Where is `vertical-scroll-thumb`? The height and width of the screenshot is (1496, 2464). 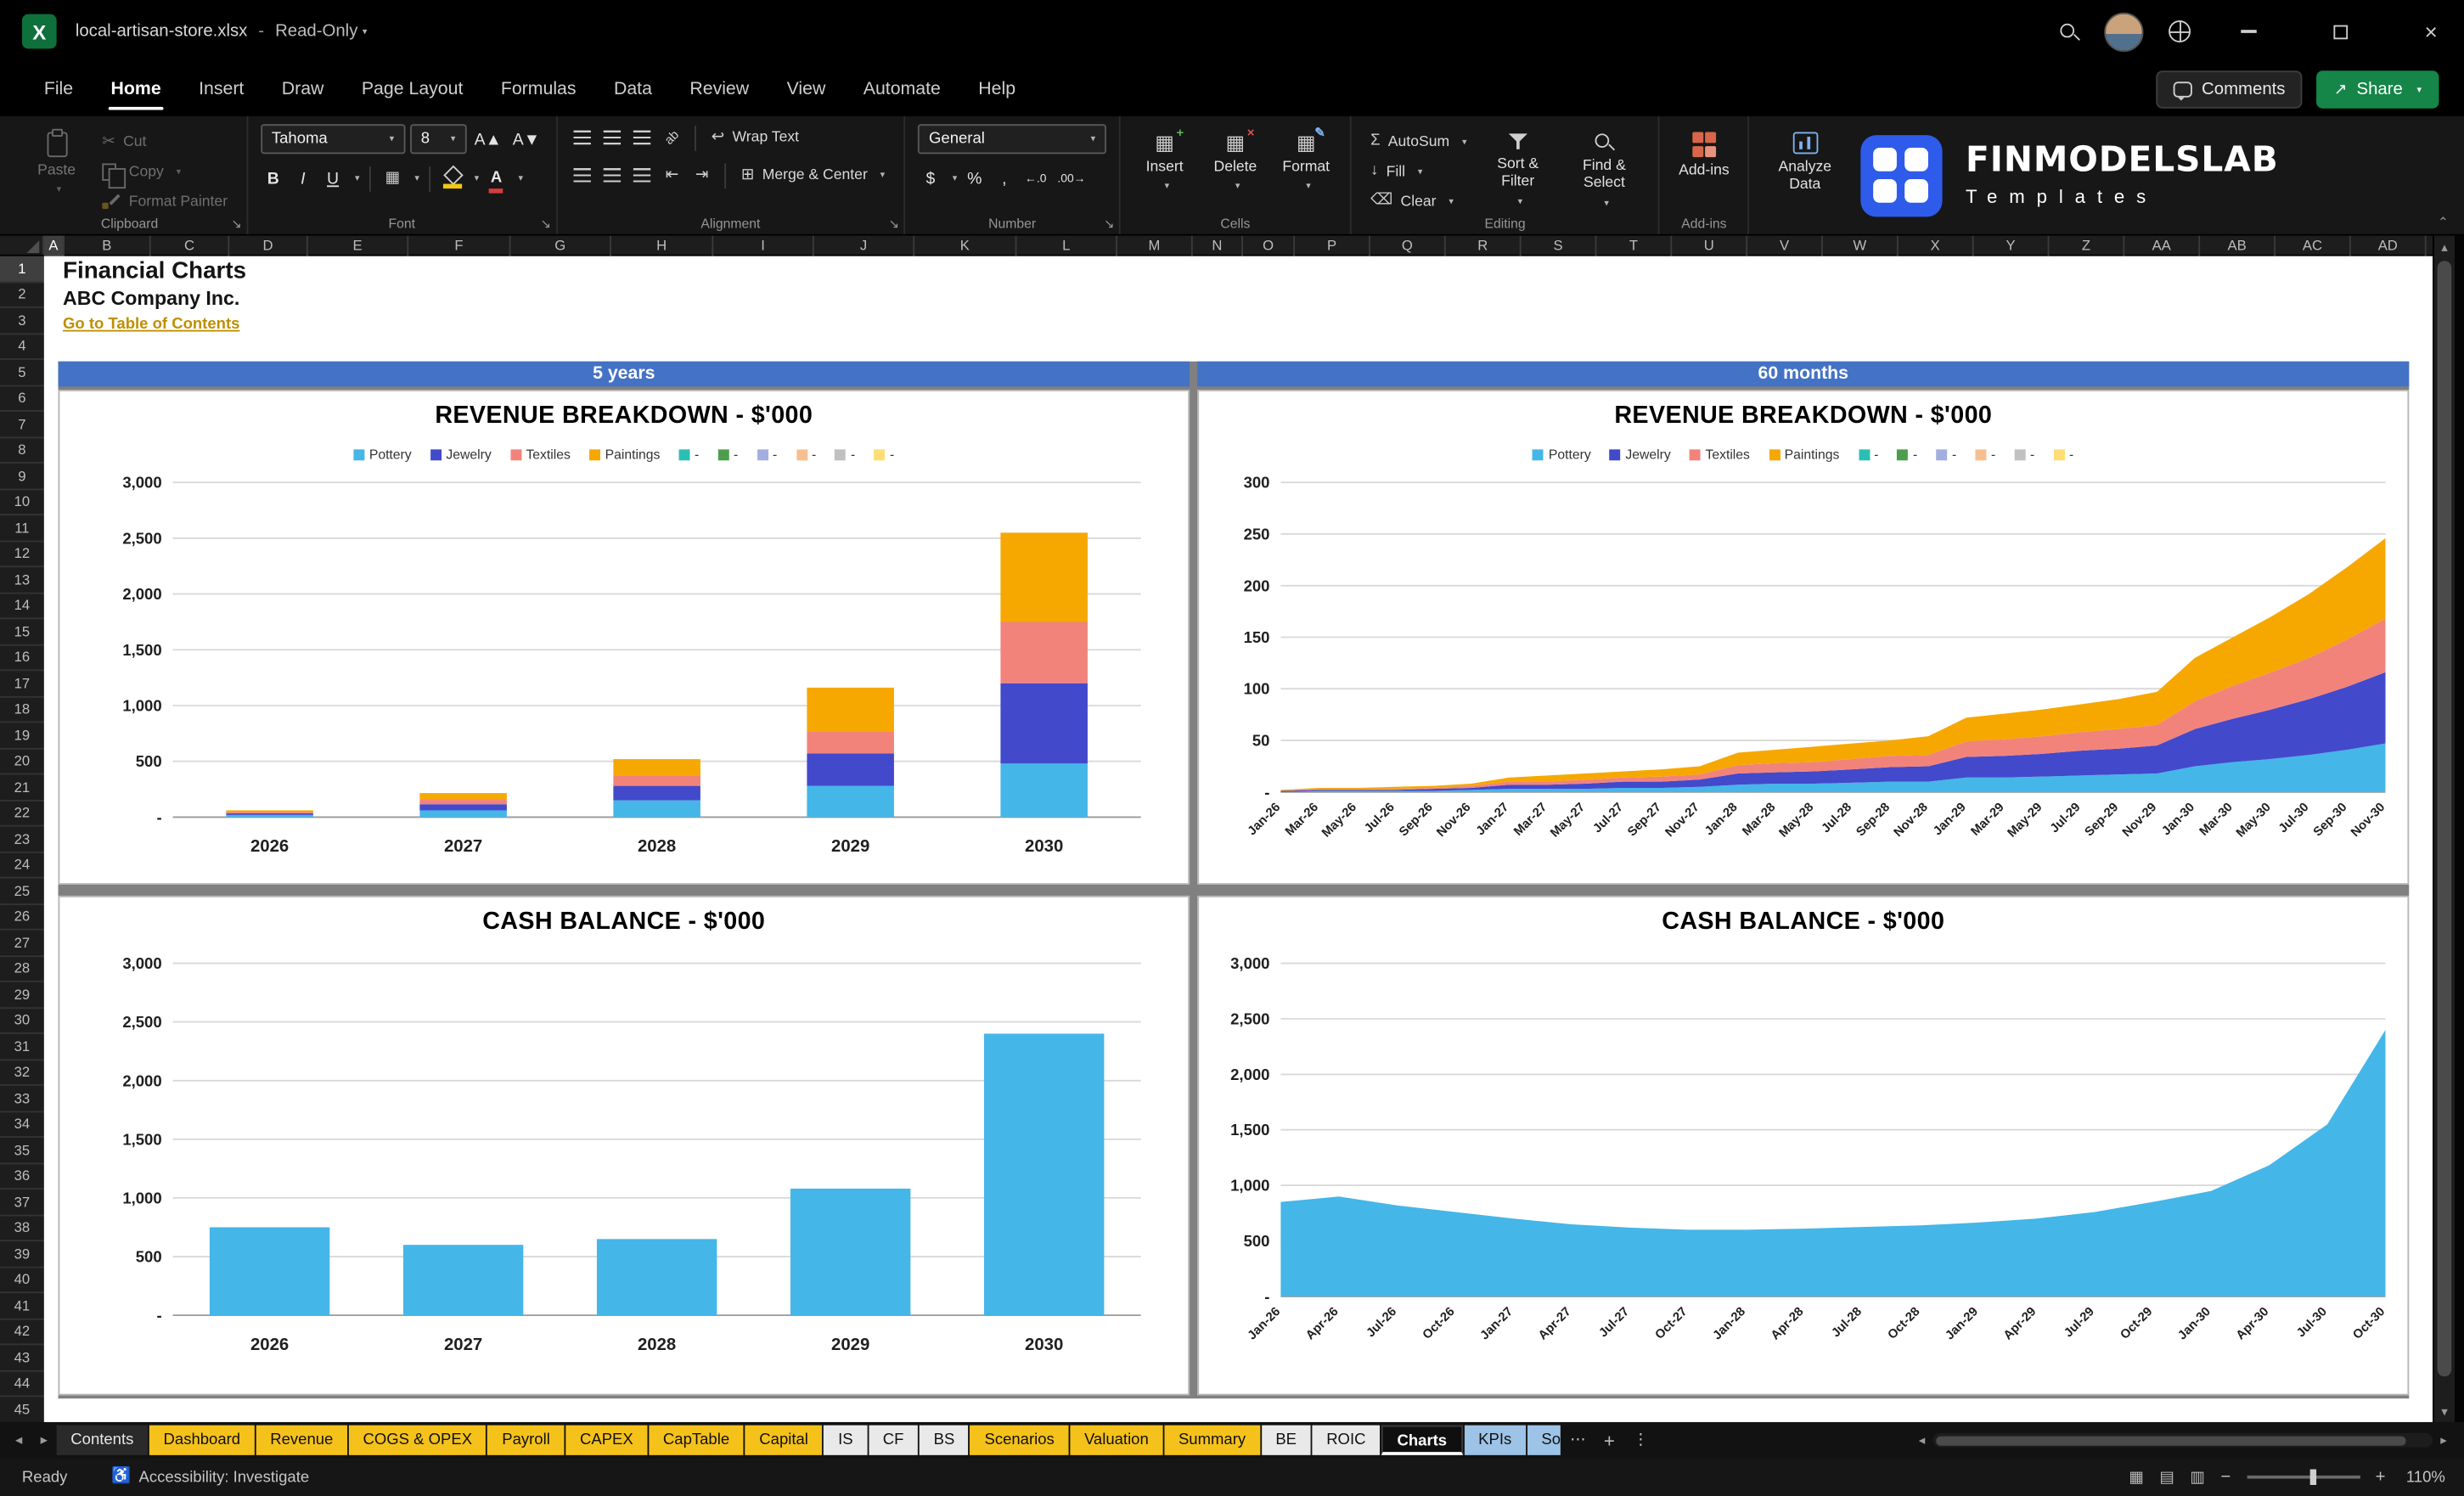 vertical-scroll-thumb is located at coordinates (2444, 819).